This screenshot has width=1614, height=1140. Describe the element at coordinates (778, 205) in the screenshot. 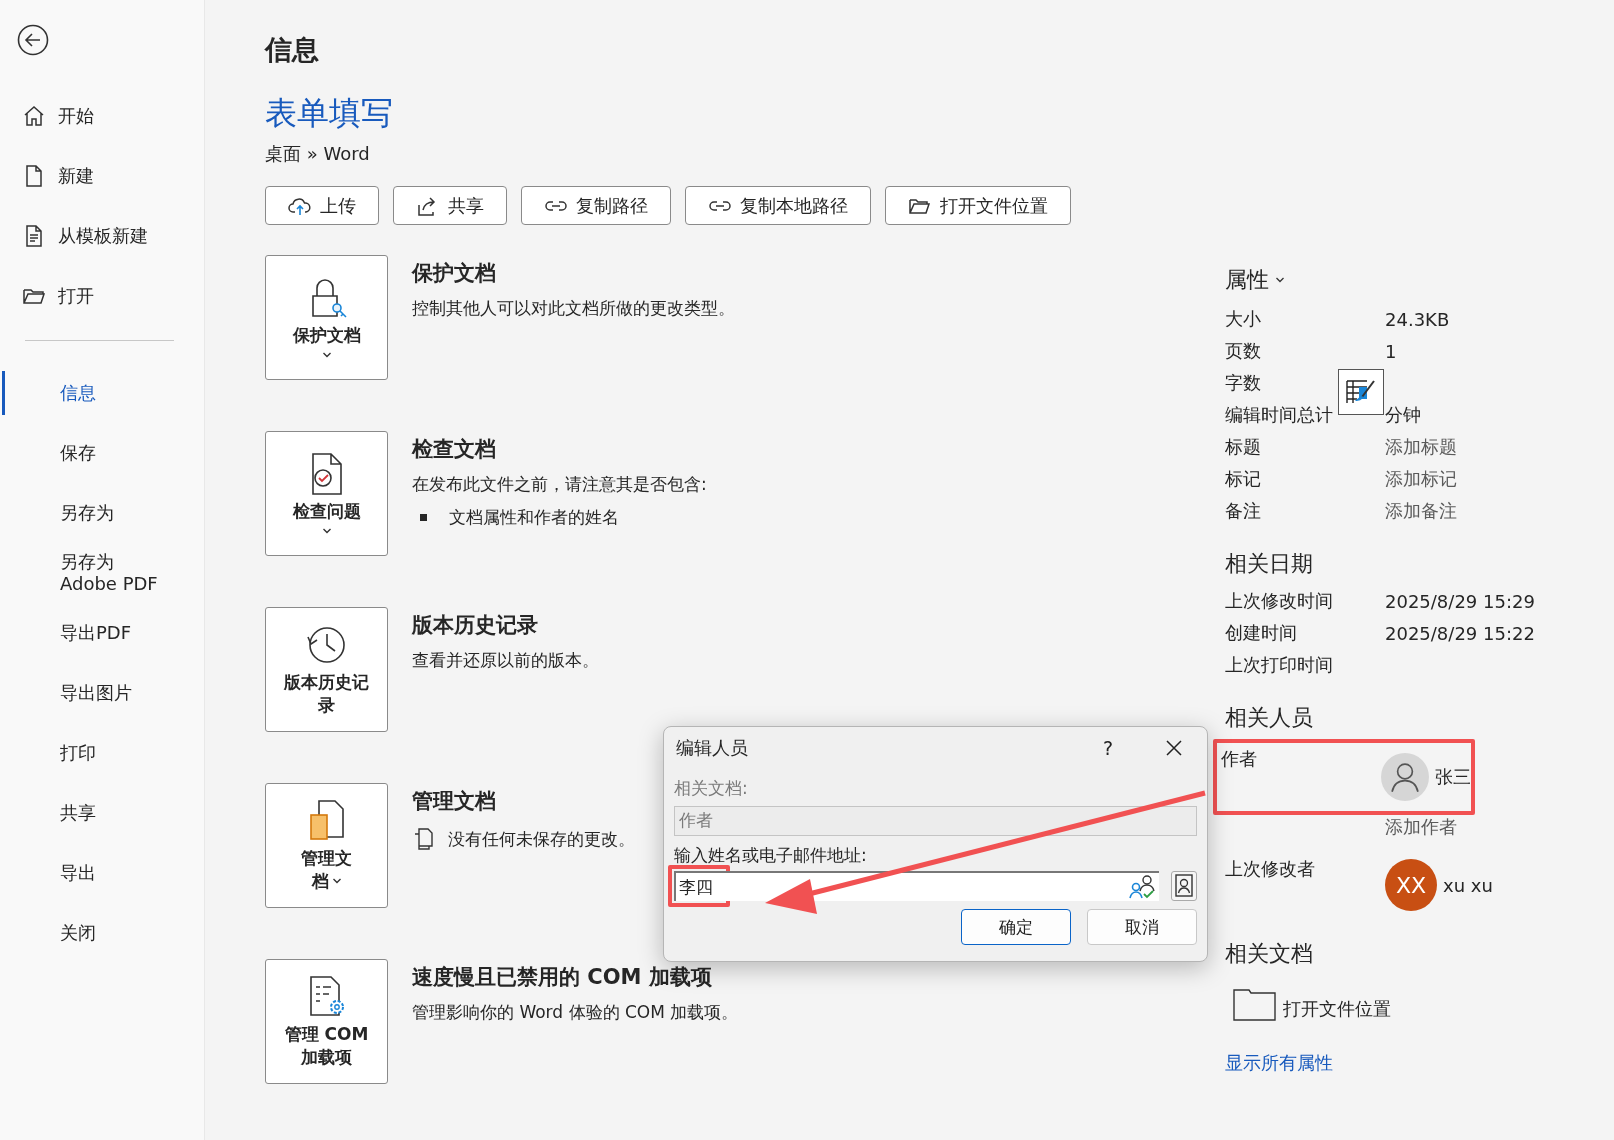

I see `action-button: 复制本地路径` at that location.